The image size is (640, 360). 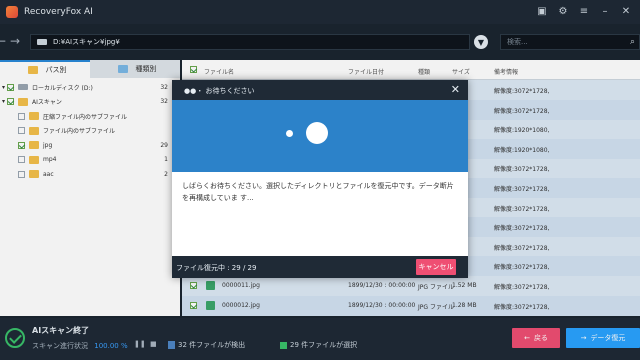 What do you see at coordinates (317, 133) in the screenshot?
I see `loading-dot-large` at bounding box center [317, 133].